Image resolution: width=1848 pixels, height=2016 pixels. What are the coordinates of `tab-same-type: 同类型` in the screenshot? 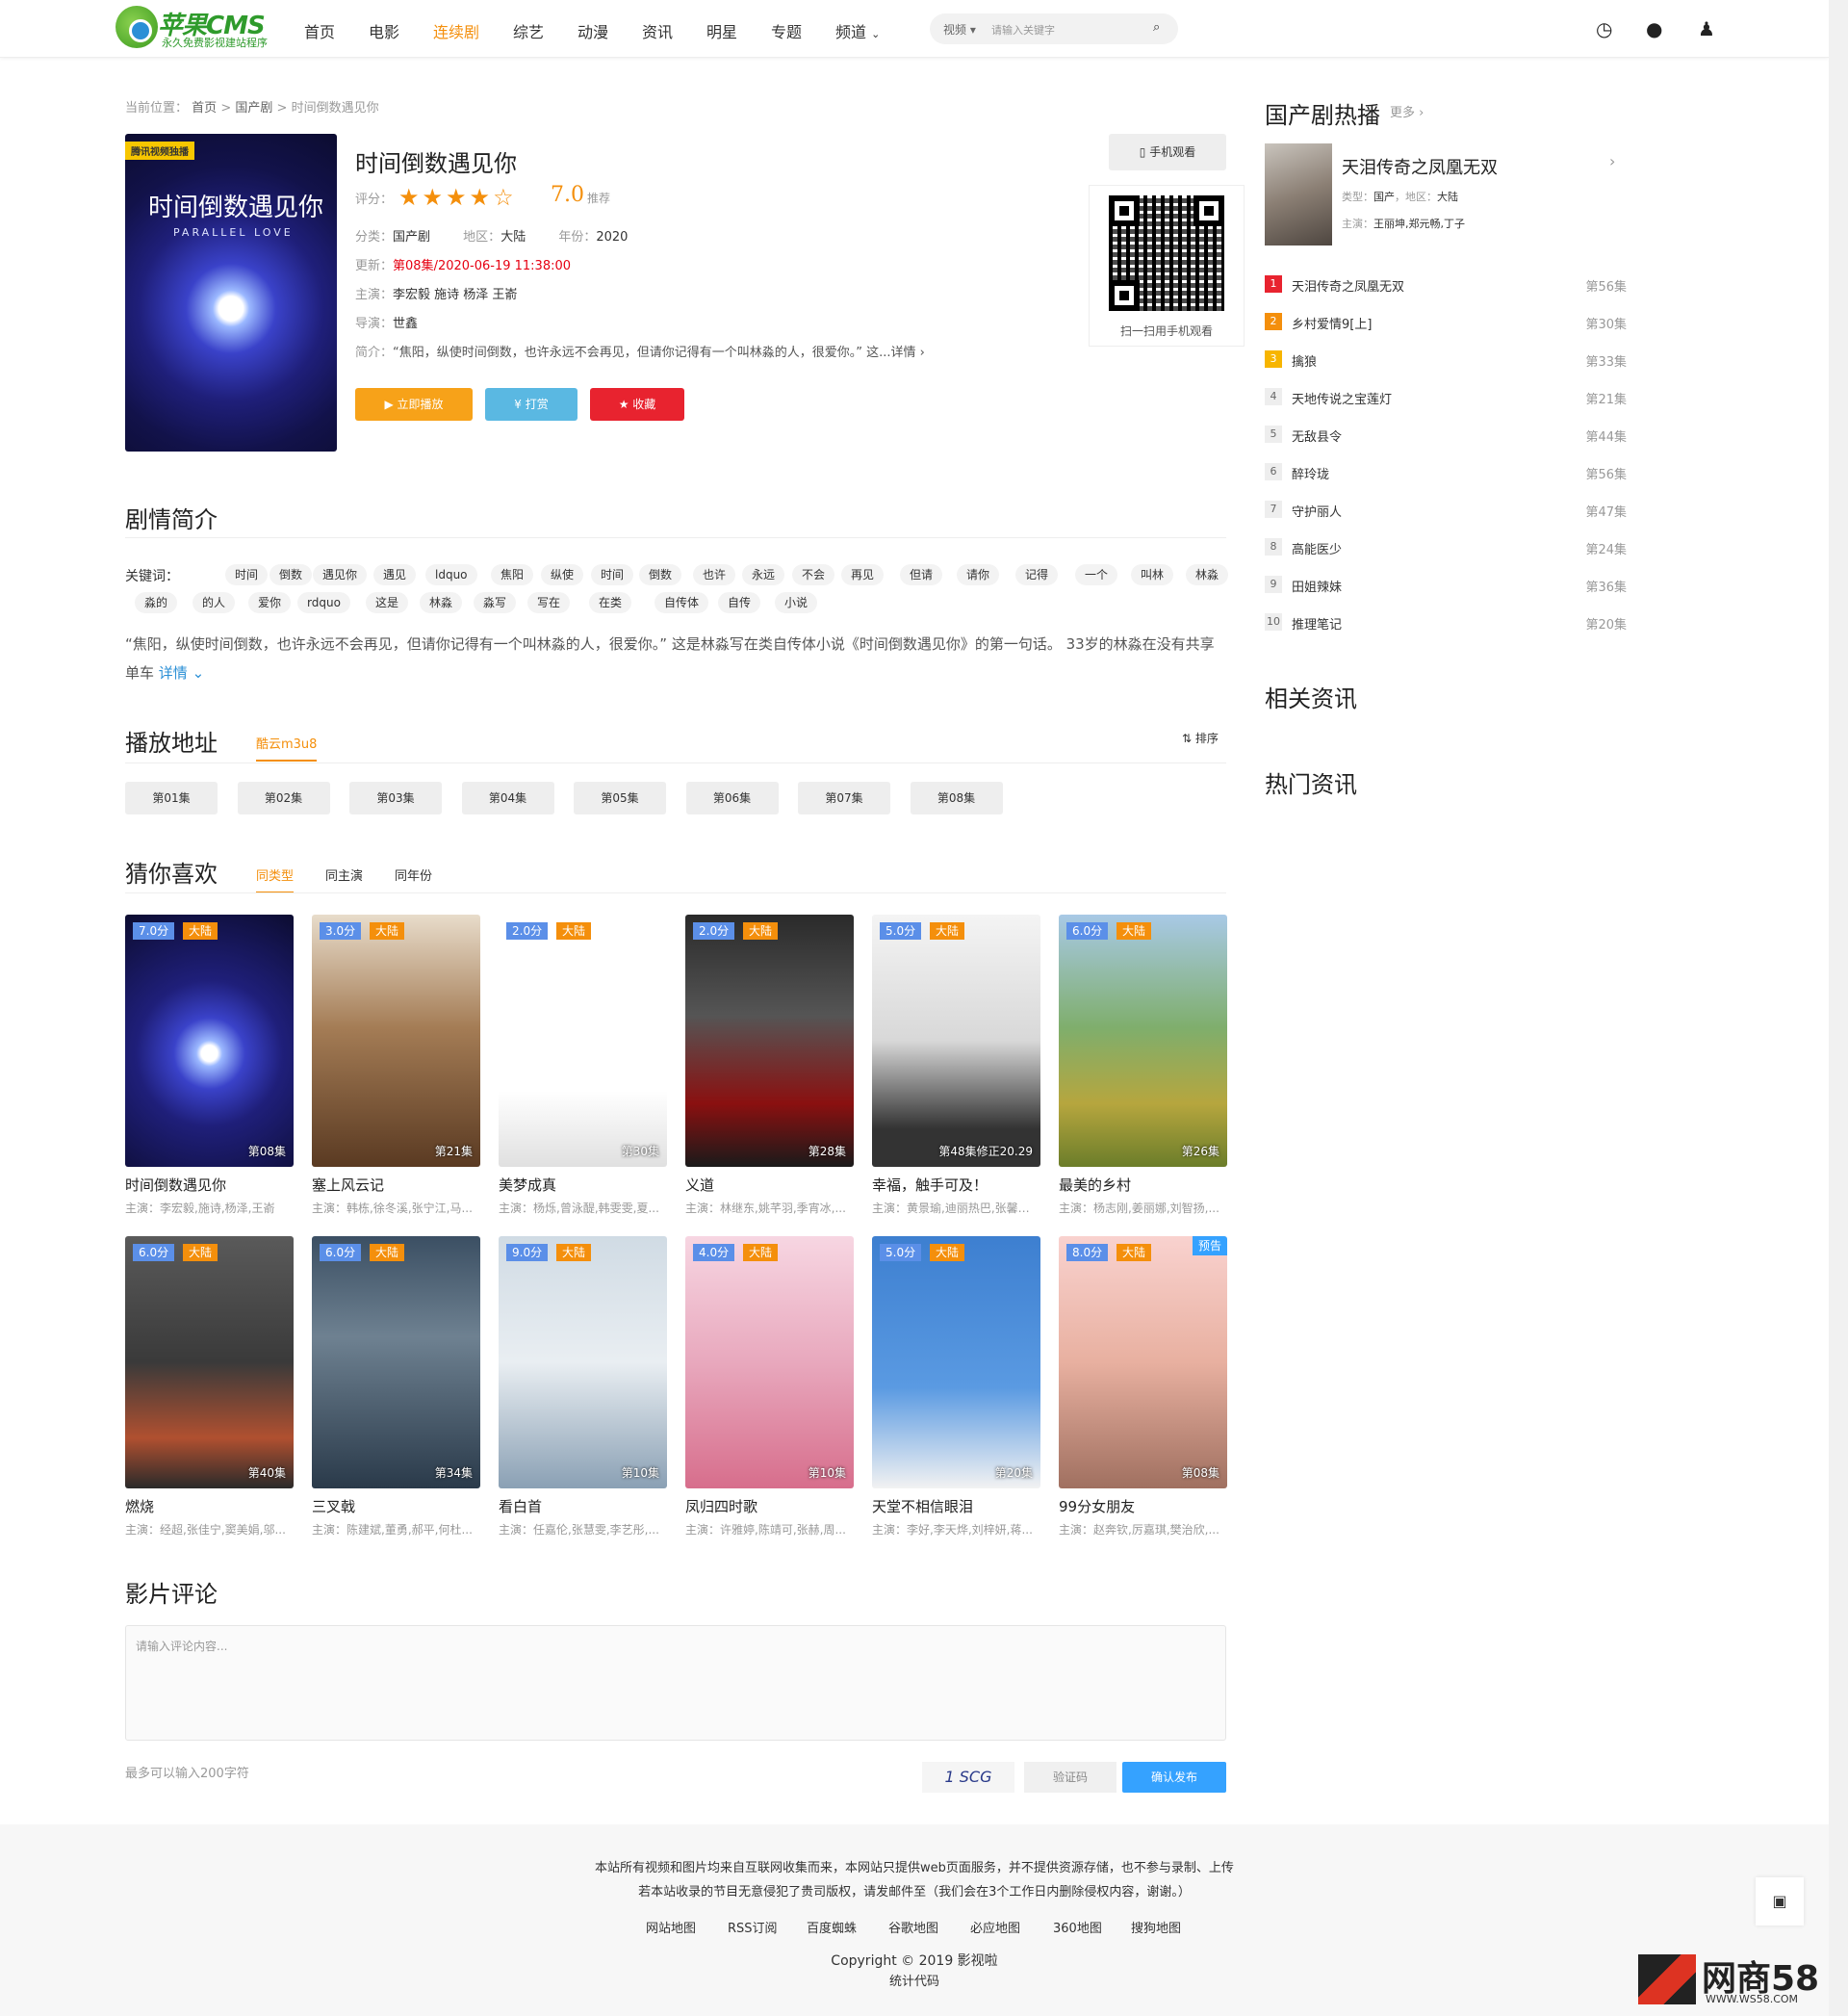 It's located at (275, 879).